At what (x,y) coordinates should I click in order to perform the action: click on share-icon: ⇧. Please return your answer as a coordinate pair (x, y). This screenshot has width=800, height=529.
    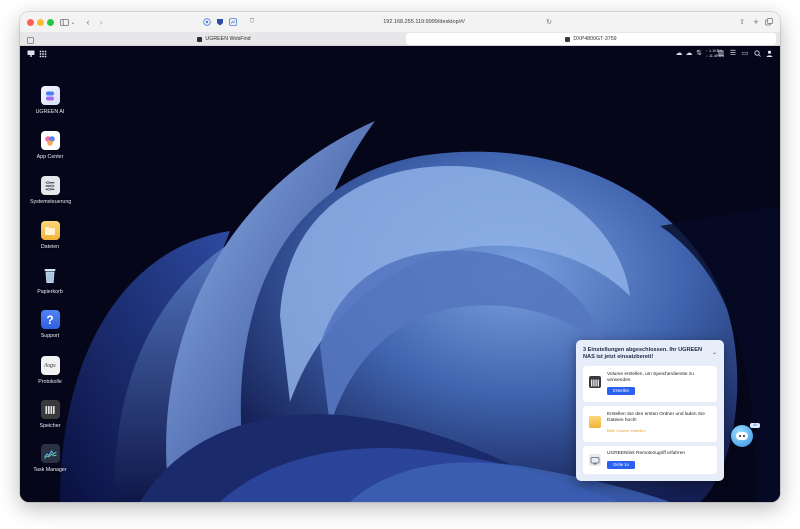
    Looking at the image, I should click on (742, 22).